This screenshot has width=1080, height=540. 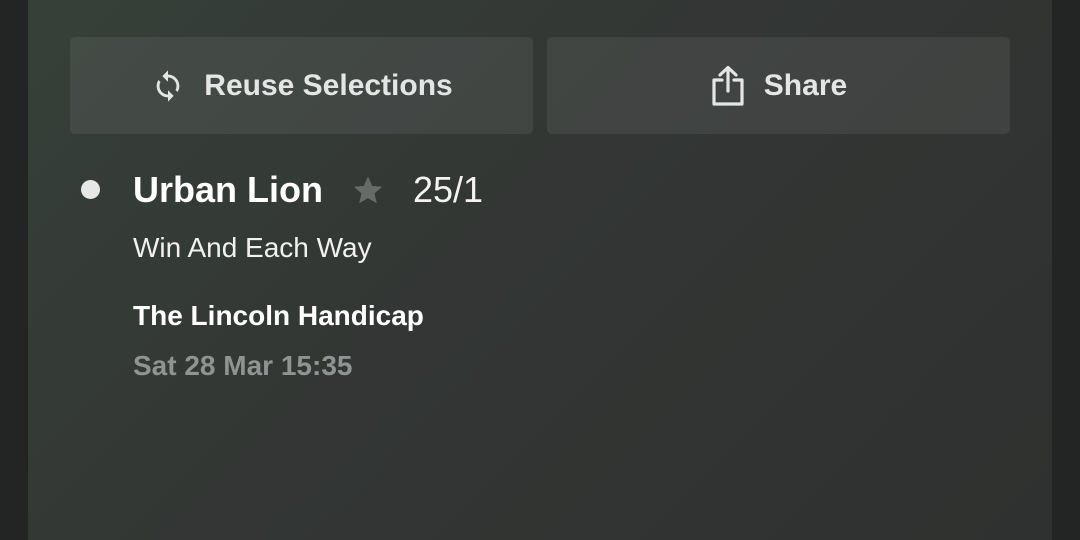 I want to click on share-icon, so click(x=728, y=85).